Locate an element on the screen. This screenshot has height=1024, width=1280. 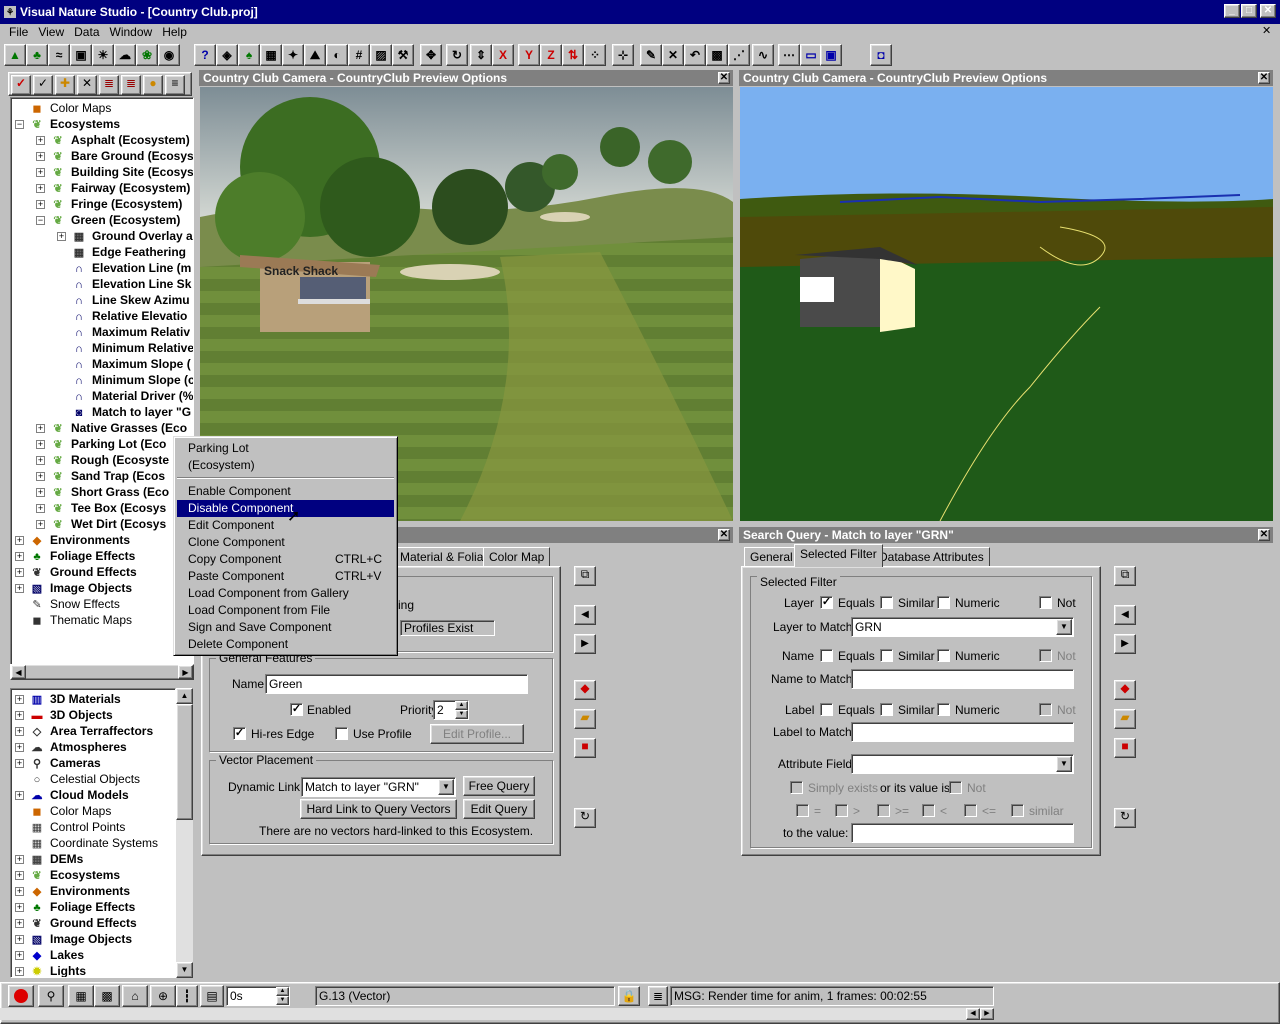
tree-item: + ✹ Lights is located at coordinates (50, 970).